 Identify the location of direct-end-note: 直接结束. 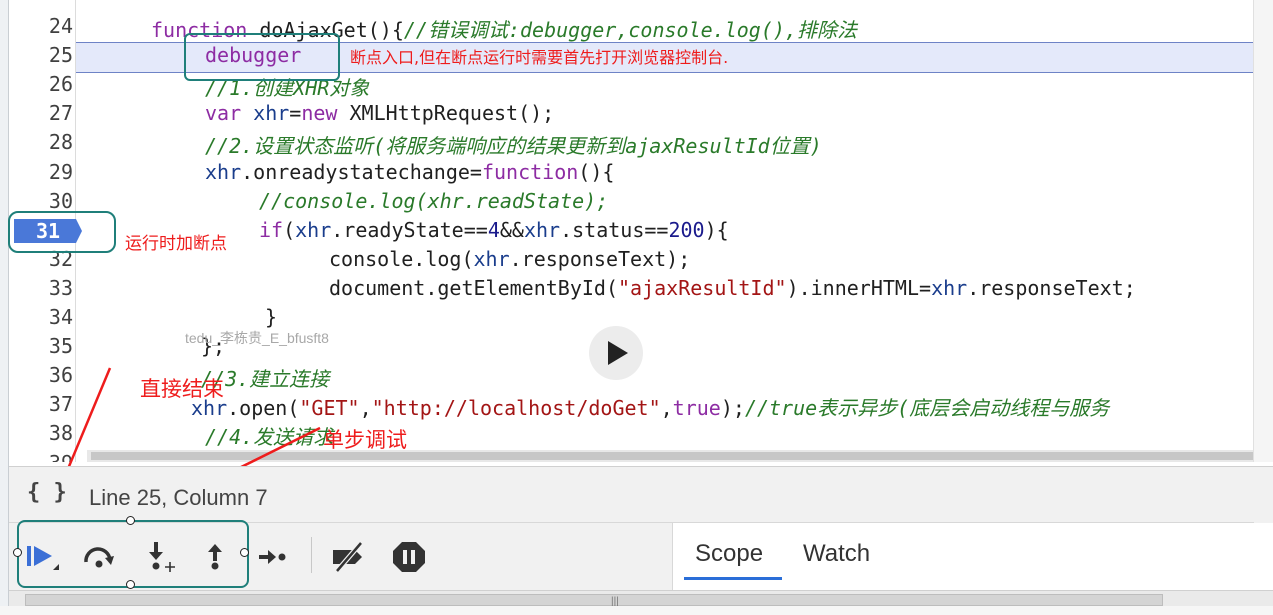
(182, 389).